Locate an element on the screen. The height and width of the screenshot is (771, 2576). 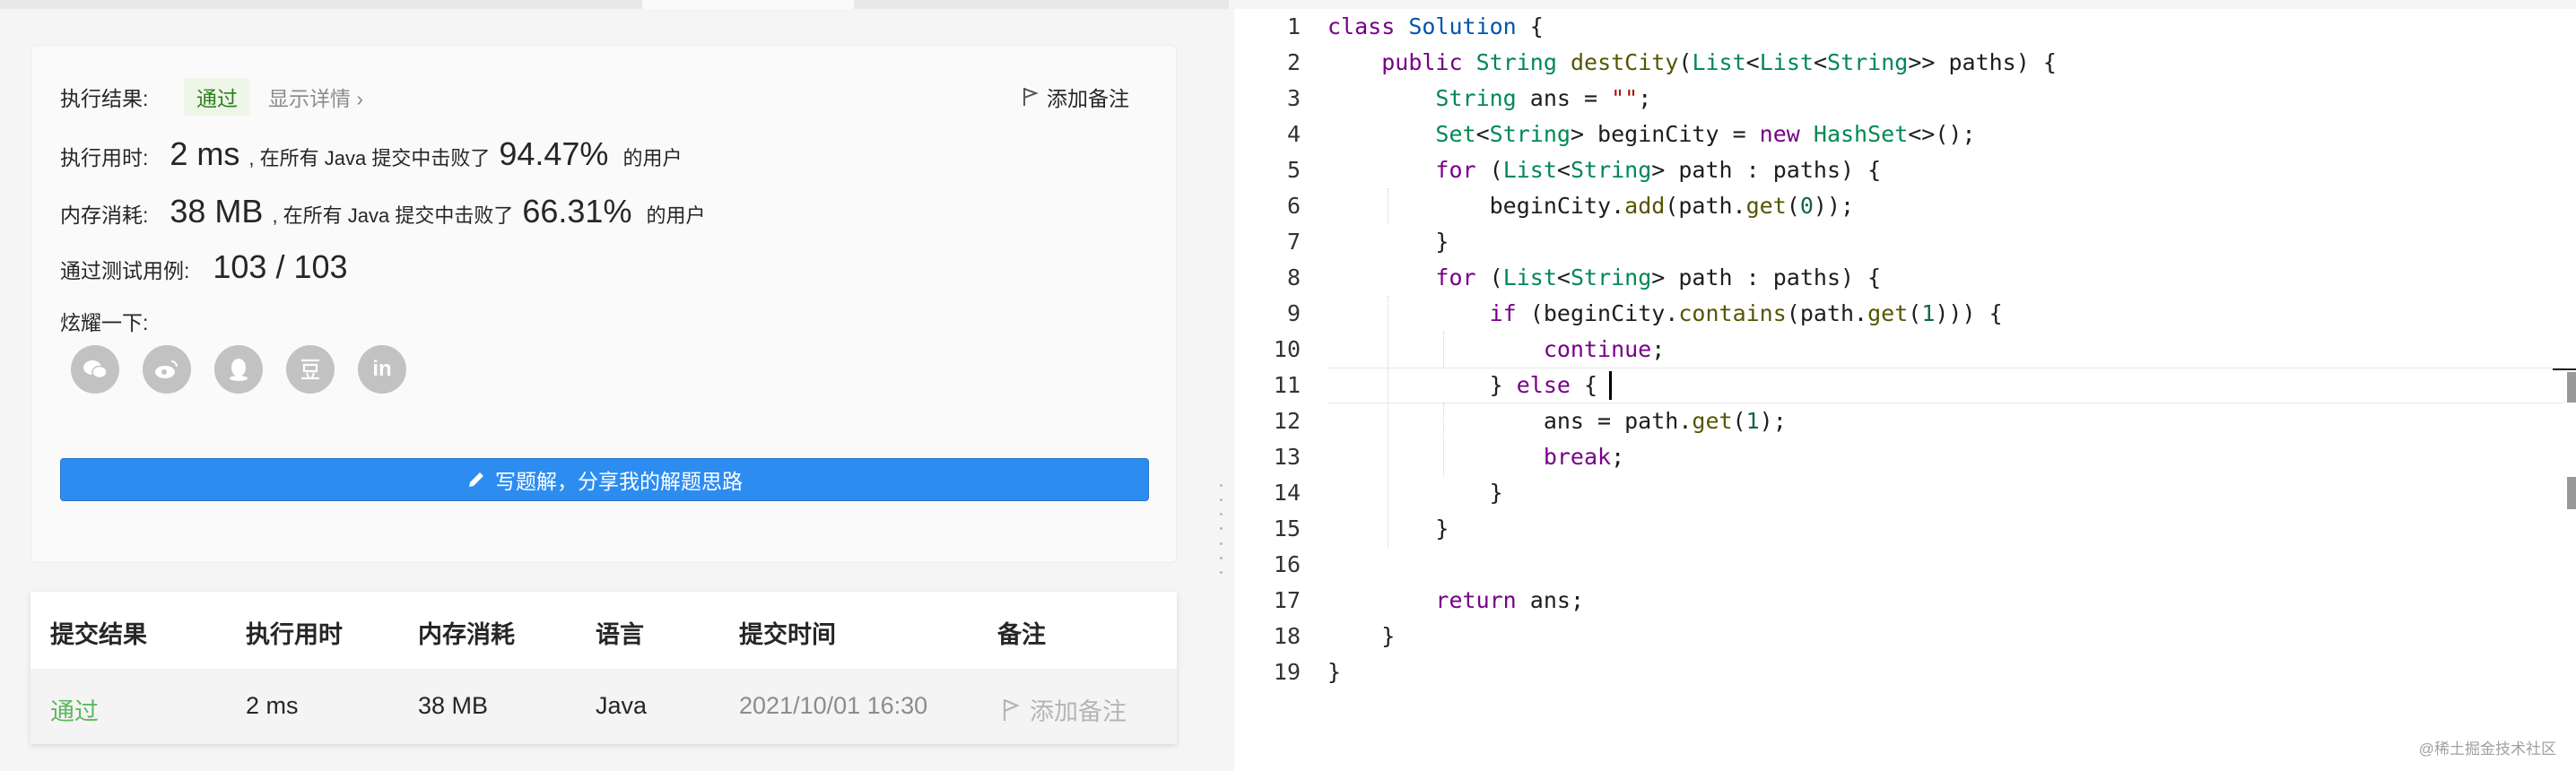
pane-splitter is located at coordinates (1220, 529).